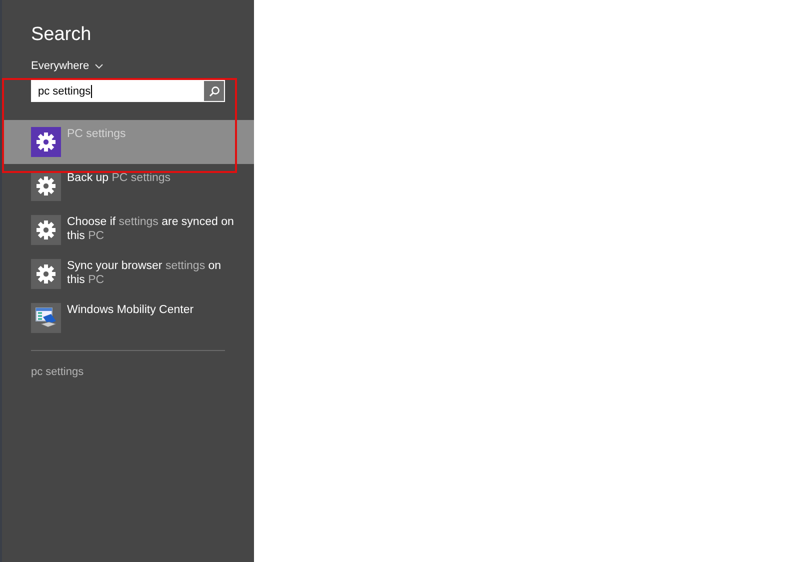  Describe the element at coordinates (61, 35) in the screenshot. I see `panel-title: Search` at that location.